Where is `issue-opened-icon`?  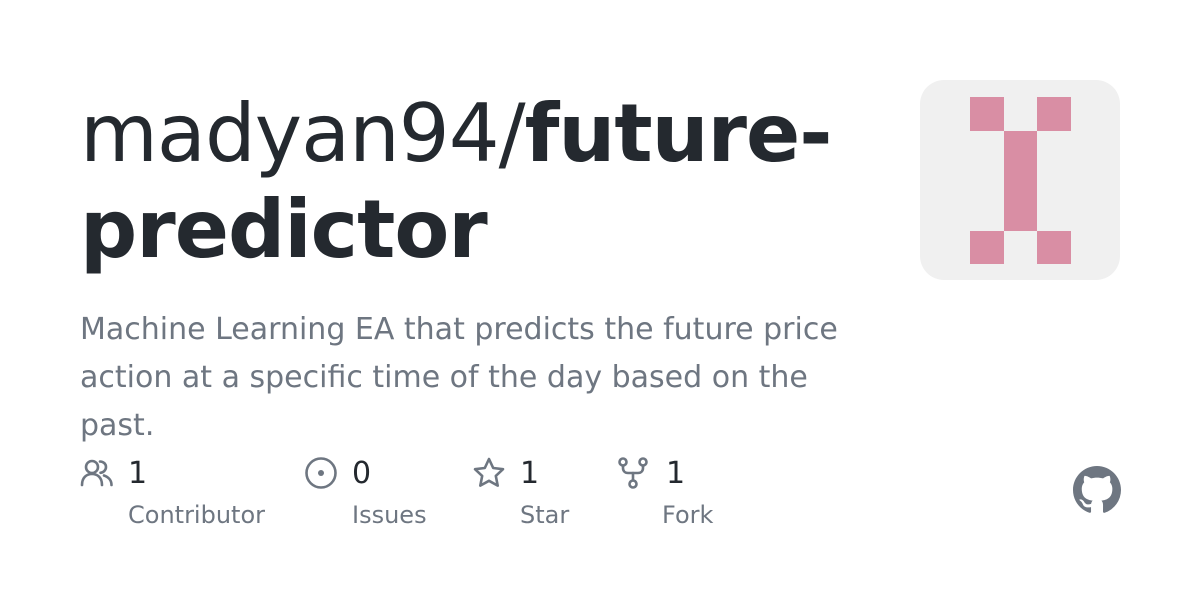
issue-opened-icon is located at coordinates (321, 473).